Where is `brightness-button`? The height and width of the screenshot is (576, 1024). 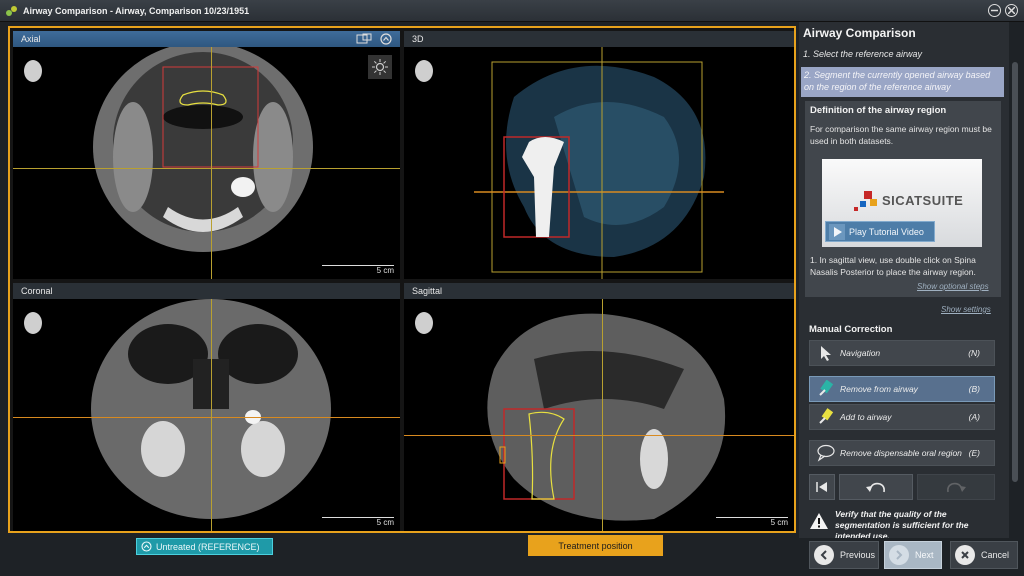
brightness-button is located at coordinates (380, 67).